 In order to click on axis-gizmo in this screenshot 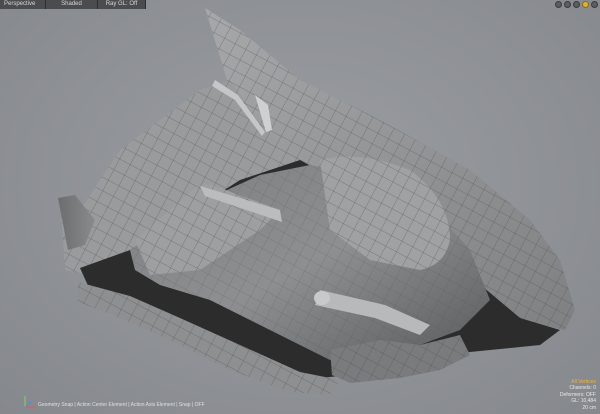, I will do `click(30, 402)`.